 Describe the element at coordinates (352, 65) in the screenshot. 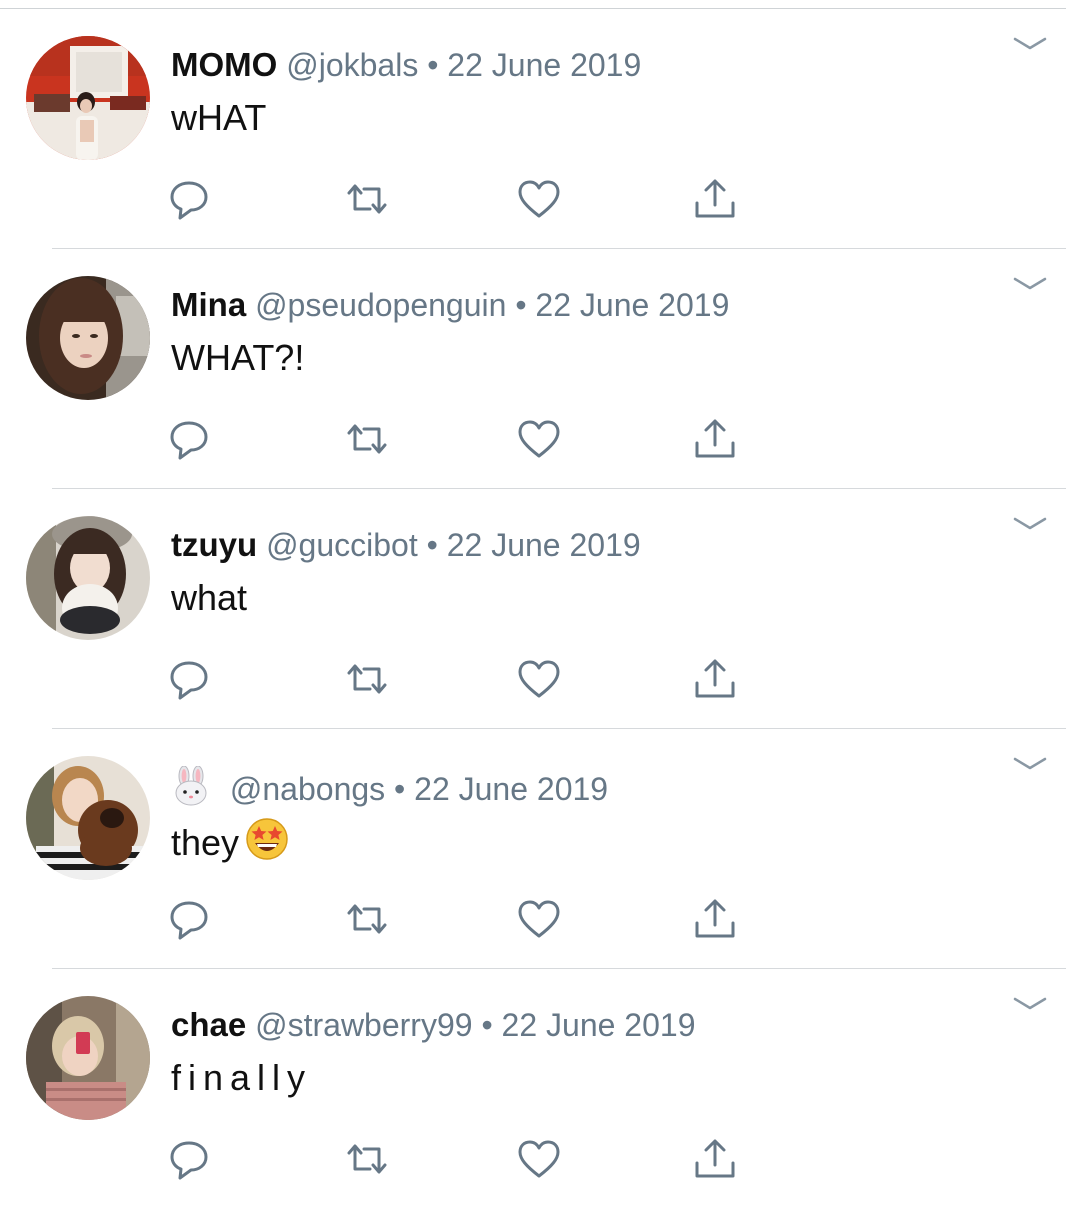

I see `handle: @jokbals` at that location.